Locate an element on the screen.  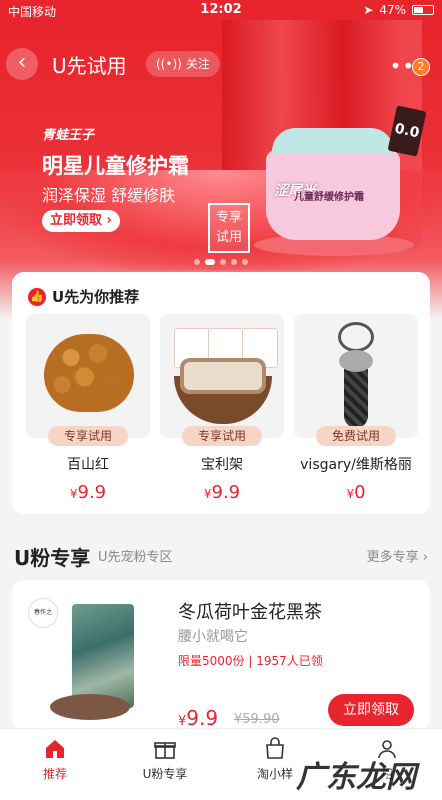
item-name: 宝利架 is located at coordinates (222, 465).